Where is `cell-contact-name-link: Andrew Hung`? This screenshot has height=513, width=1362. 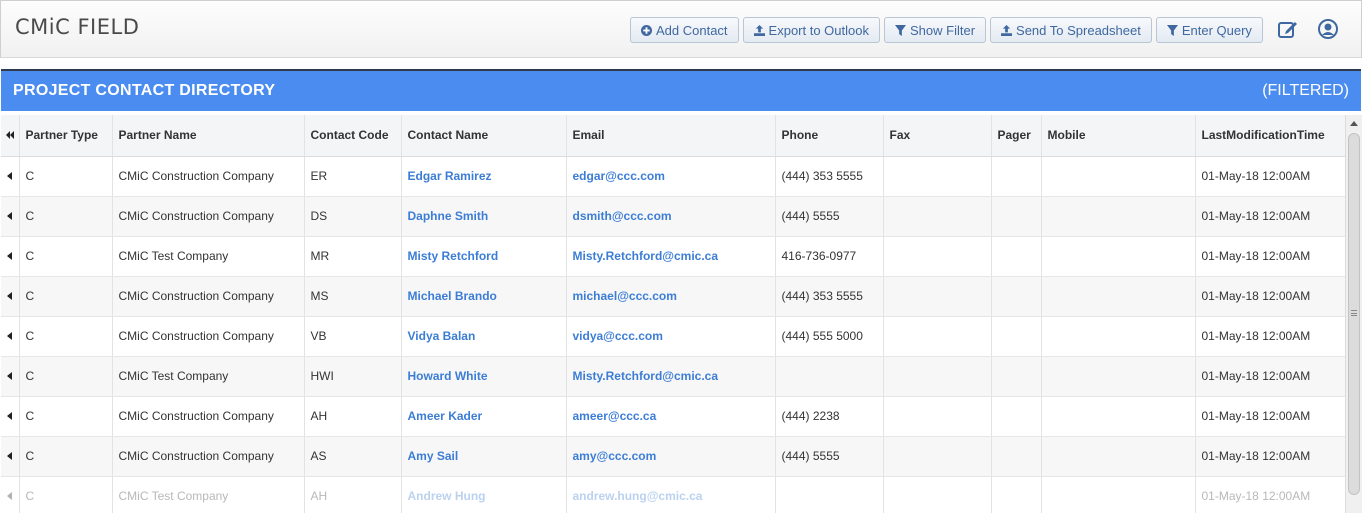
cell-contact-name-link: Andrew Hung is located at coordinates (484, 494).